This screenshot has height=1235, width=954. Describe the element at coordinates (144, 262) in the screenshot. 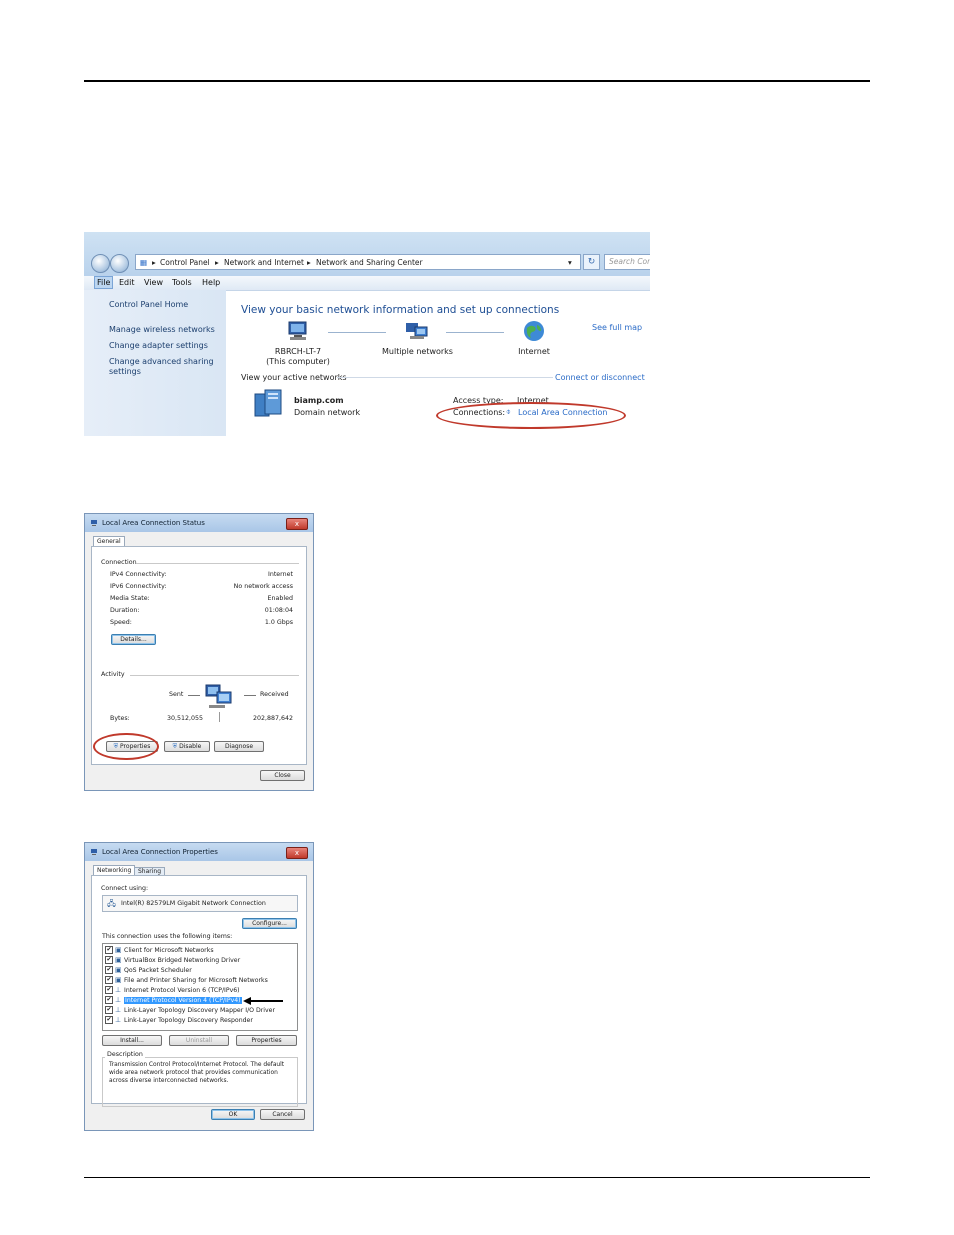

I see `control-panel-icon: ▦` at that location.